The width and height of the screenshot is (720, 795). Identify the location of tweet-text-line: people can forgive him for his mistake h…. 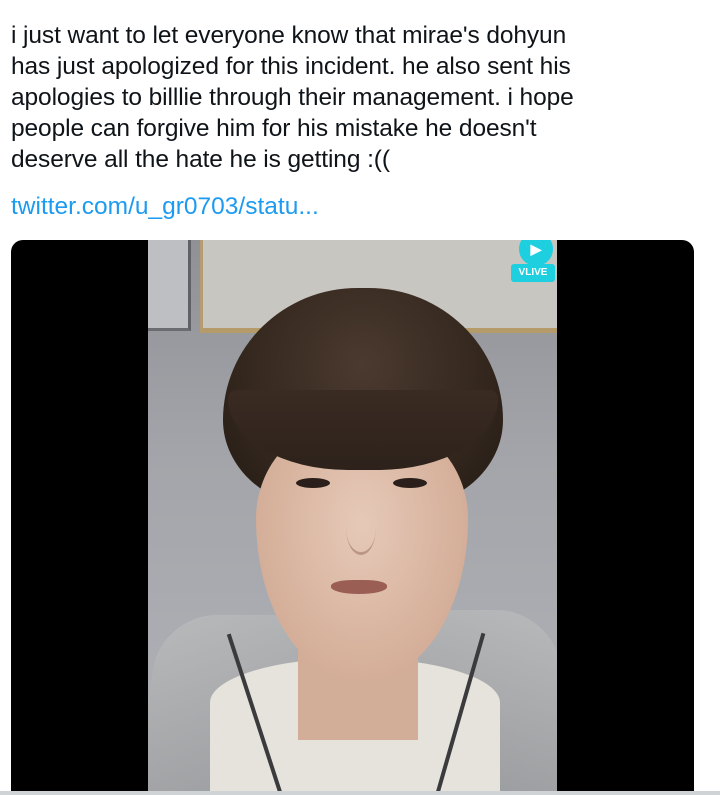
(274, 128).